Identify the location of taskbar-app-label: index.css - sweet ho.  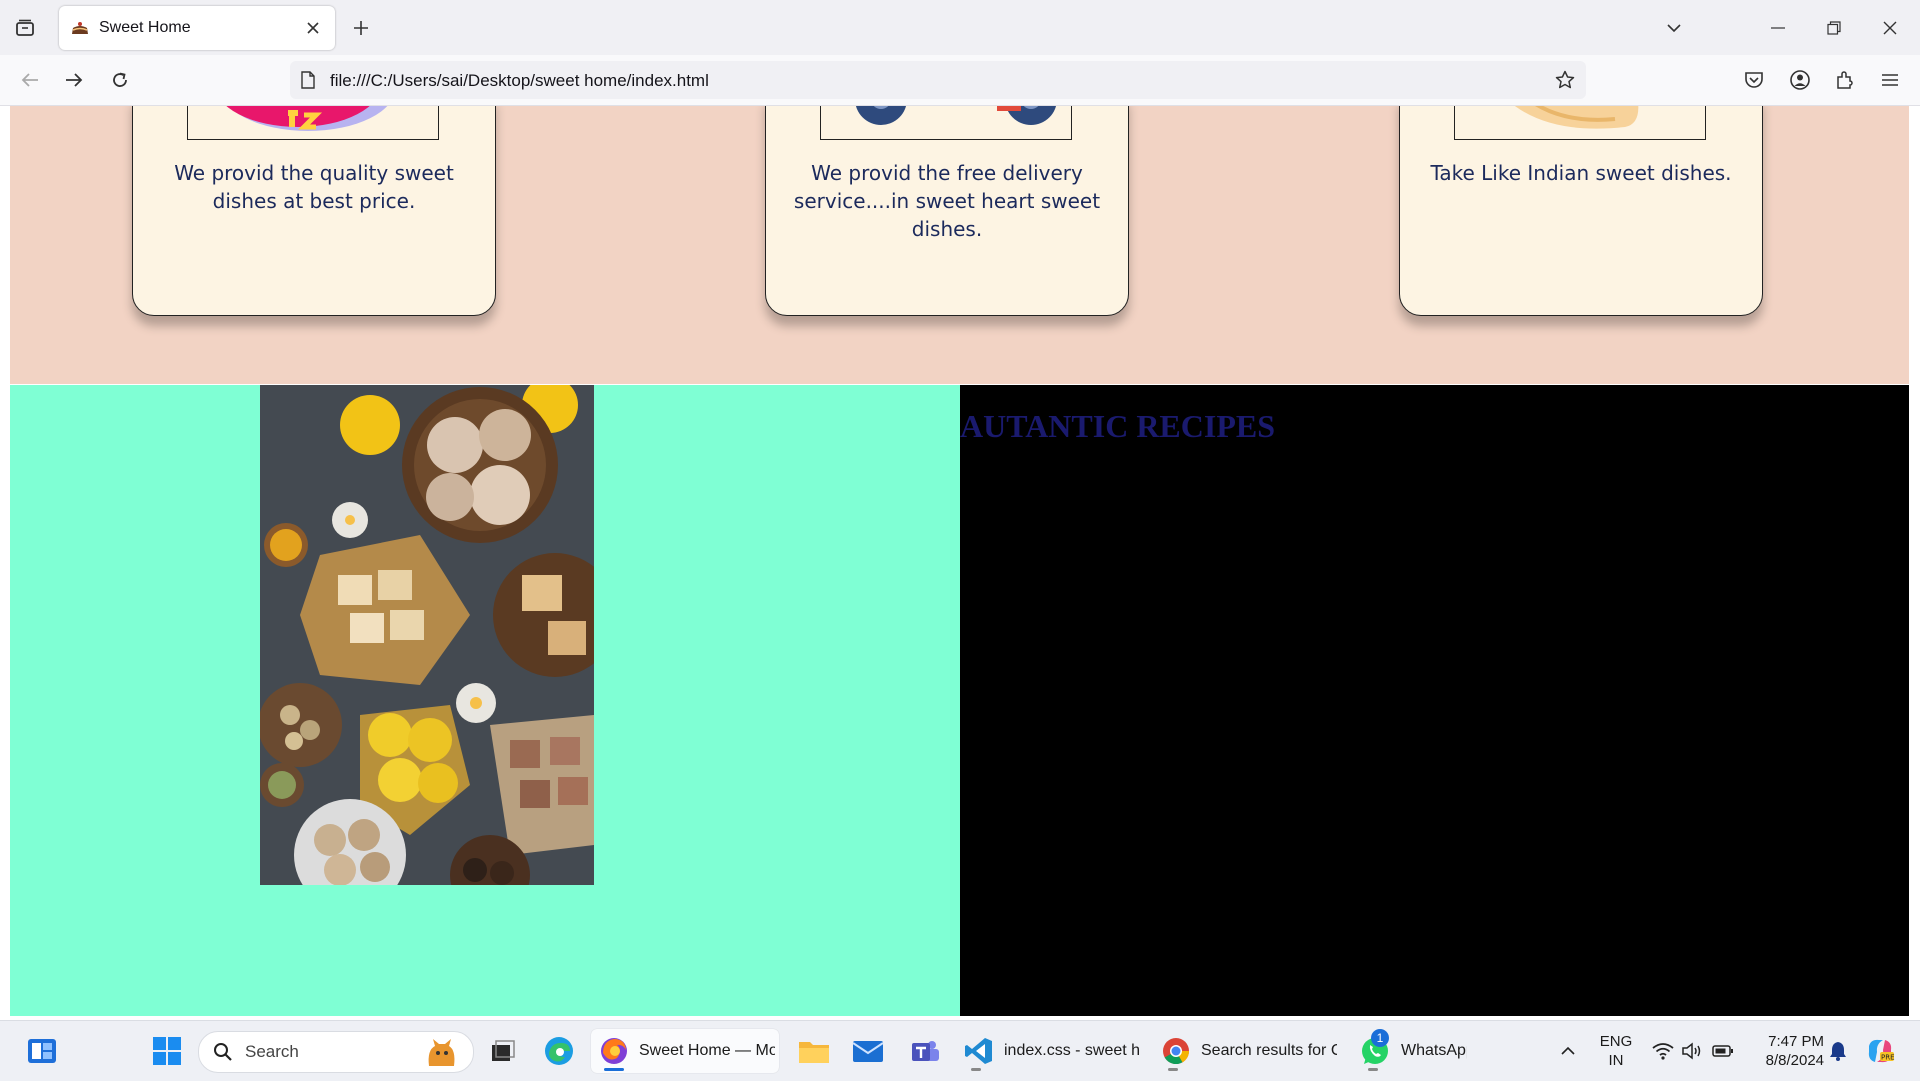
(1072, 1050).